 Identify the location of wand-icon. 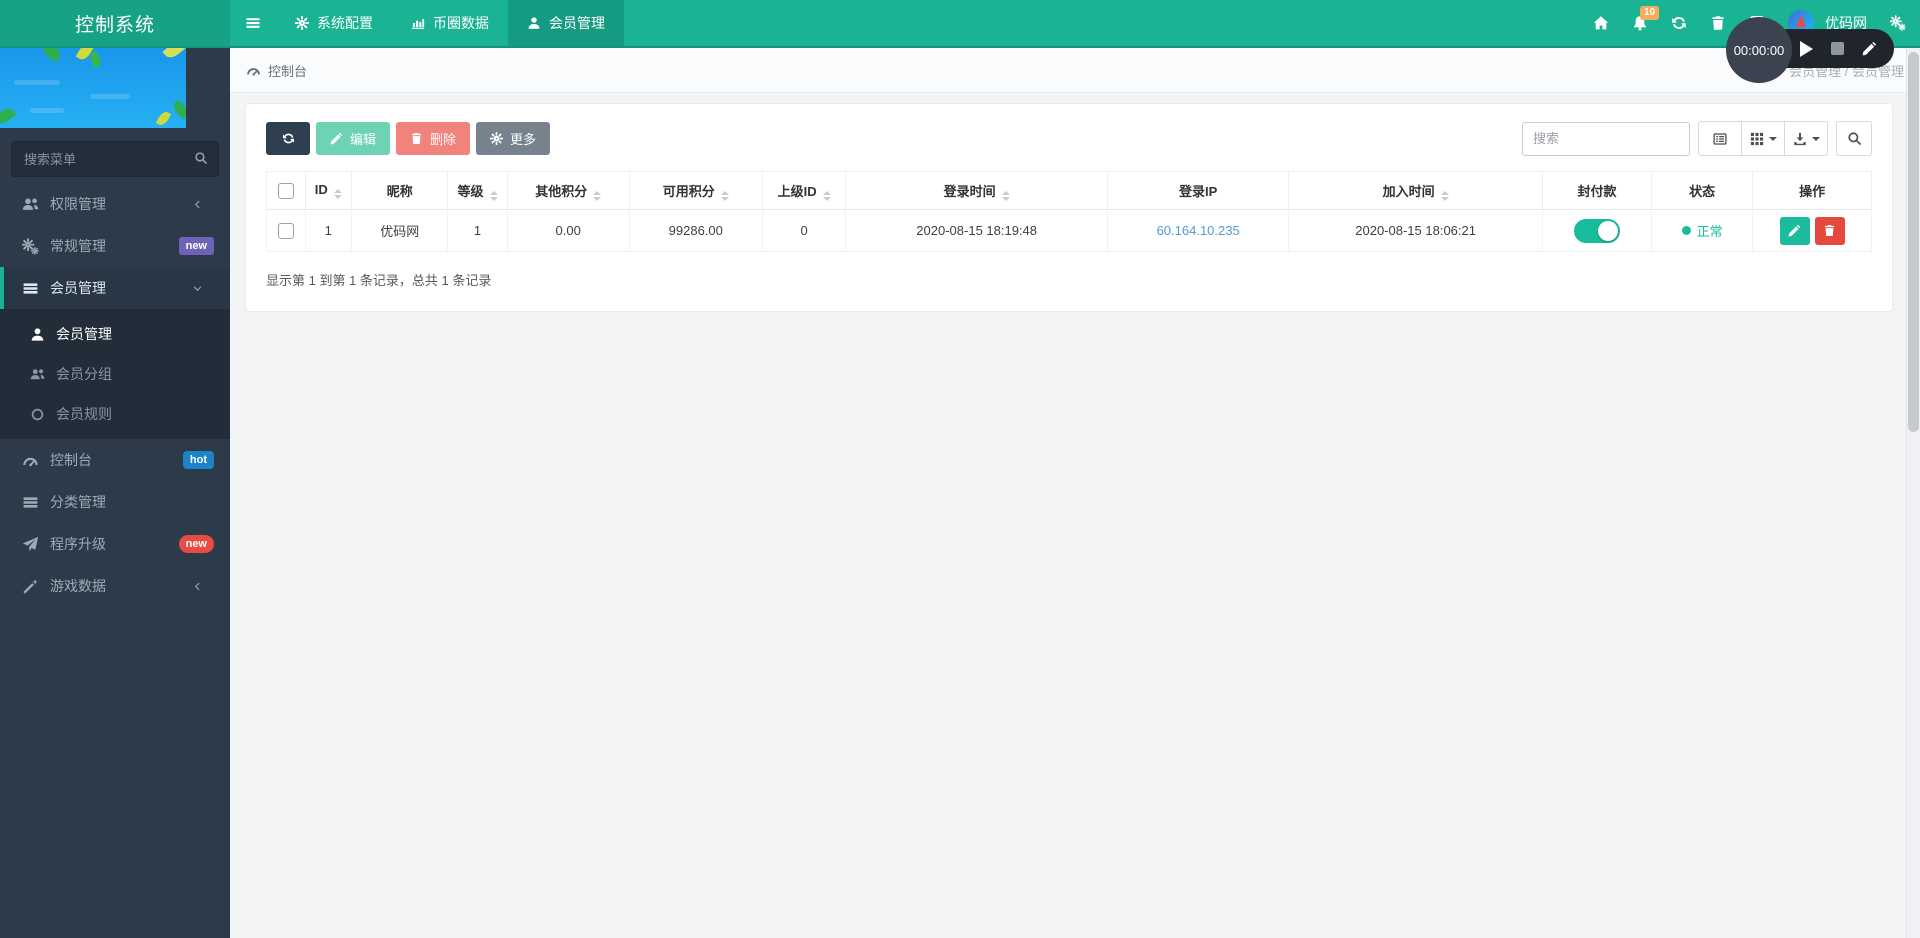
(30, 586).